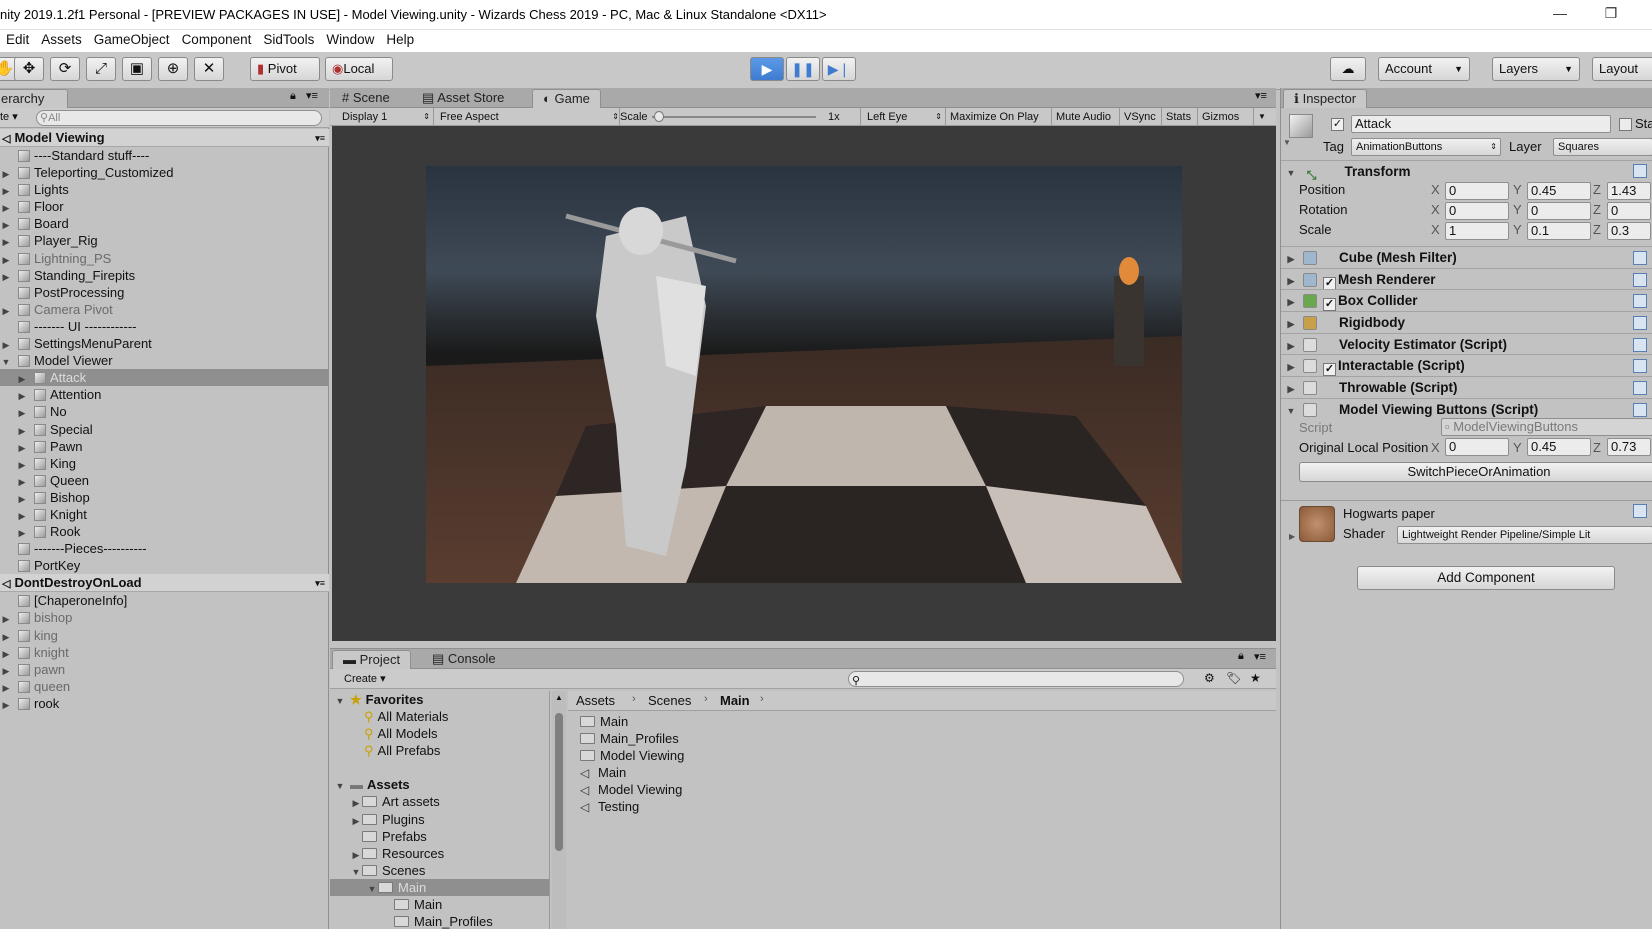  Describe the element at coordinates (164, 394) in the screenshot. I see `hierarchy-child-item: ▶ Attention` at that location.